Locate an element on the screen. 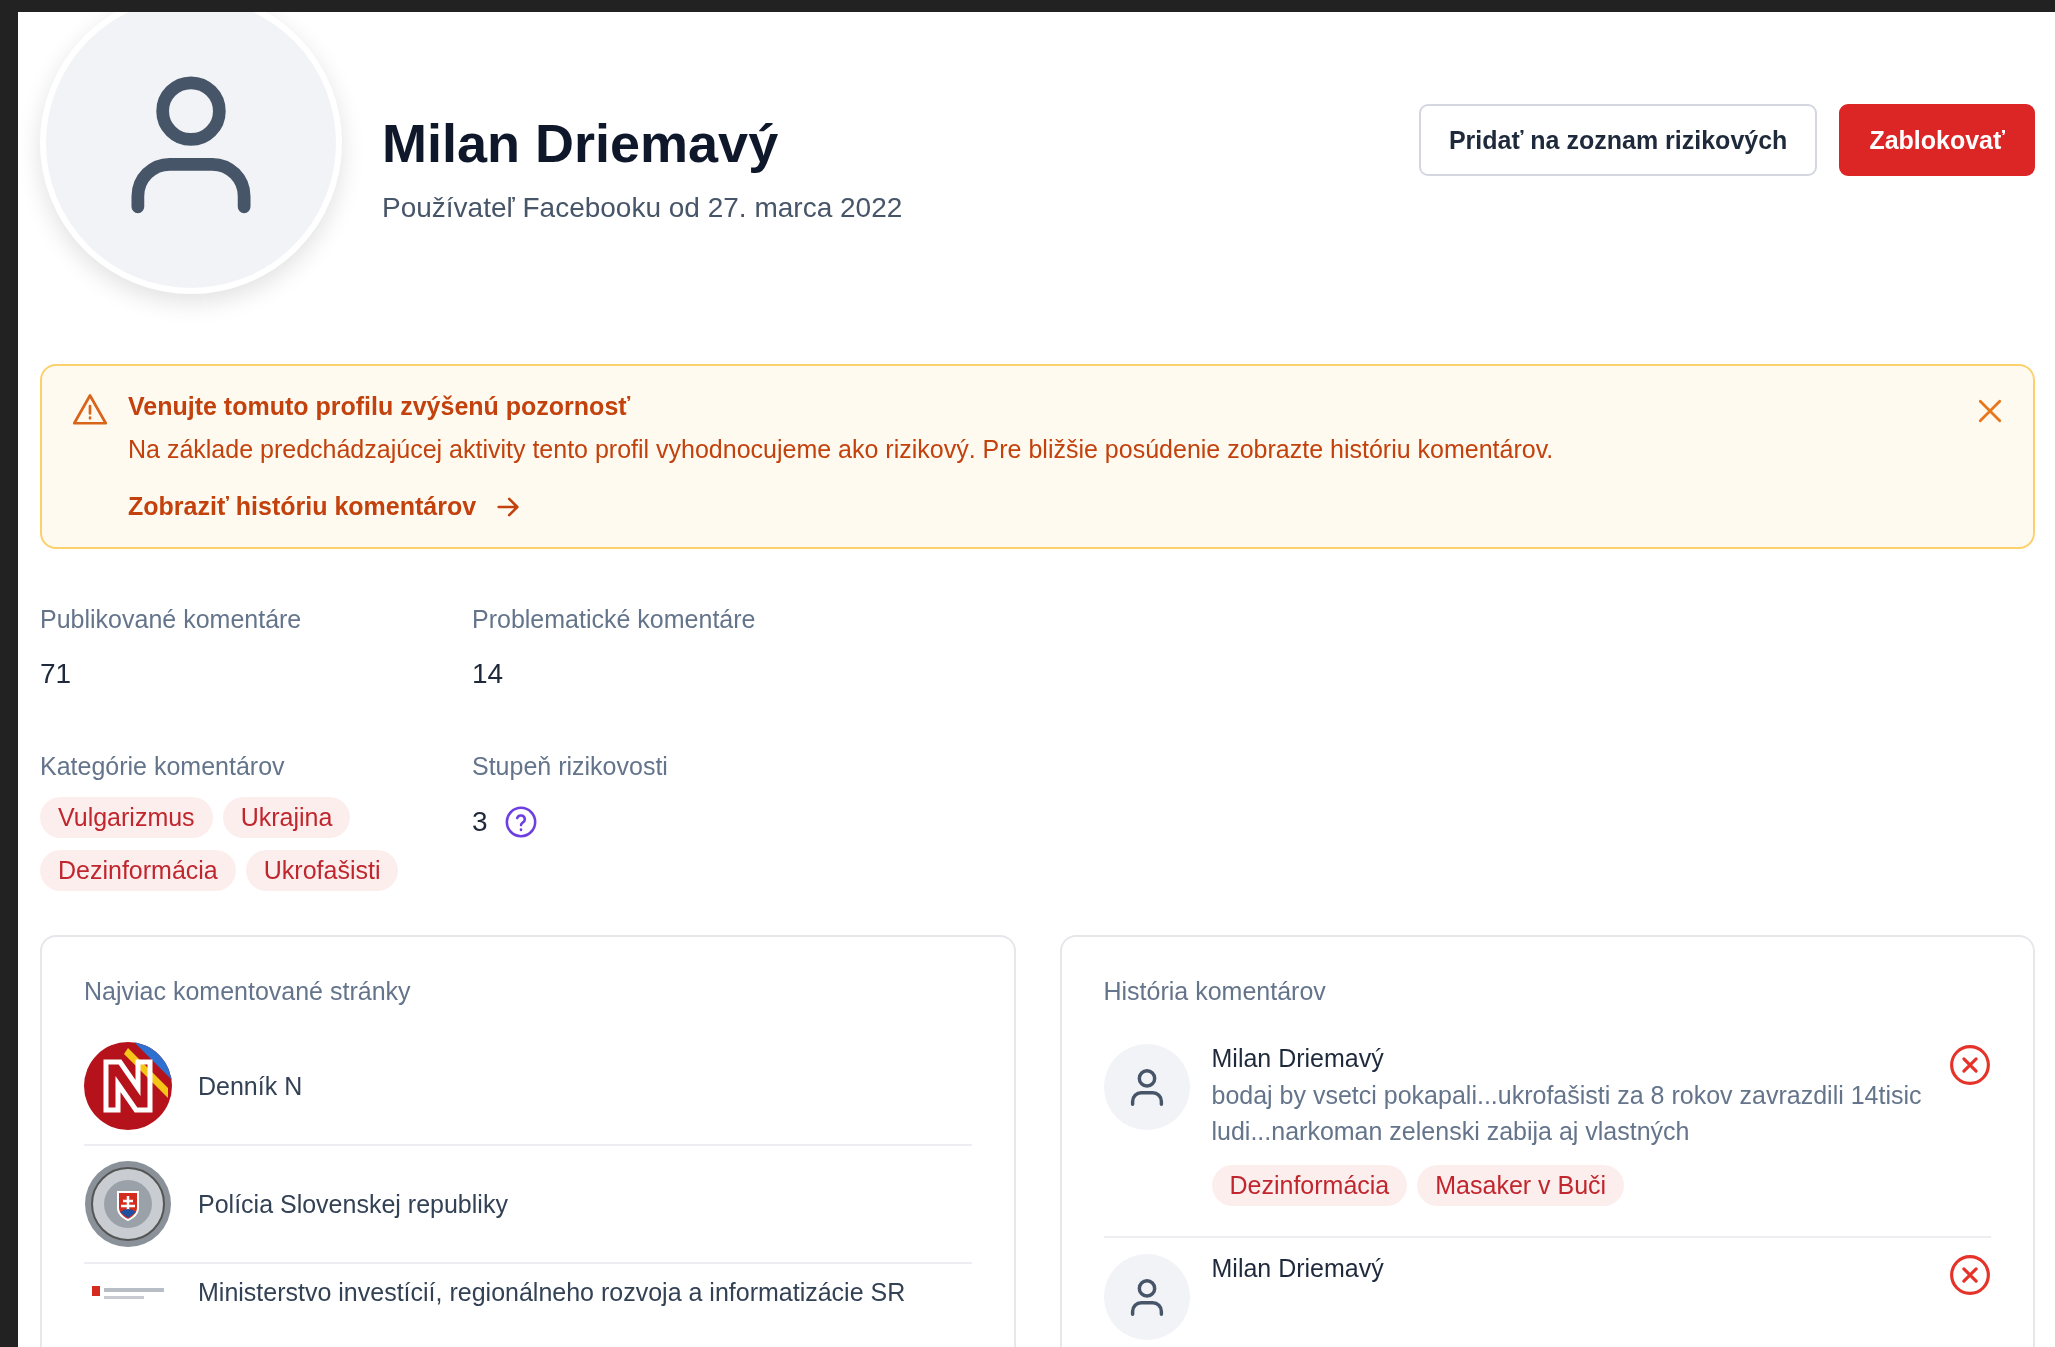 This screenshot has width=2055, height=1347. add-to-list-button: Pridať na zoznam rizikových is located at coordinates (1618, 140).